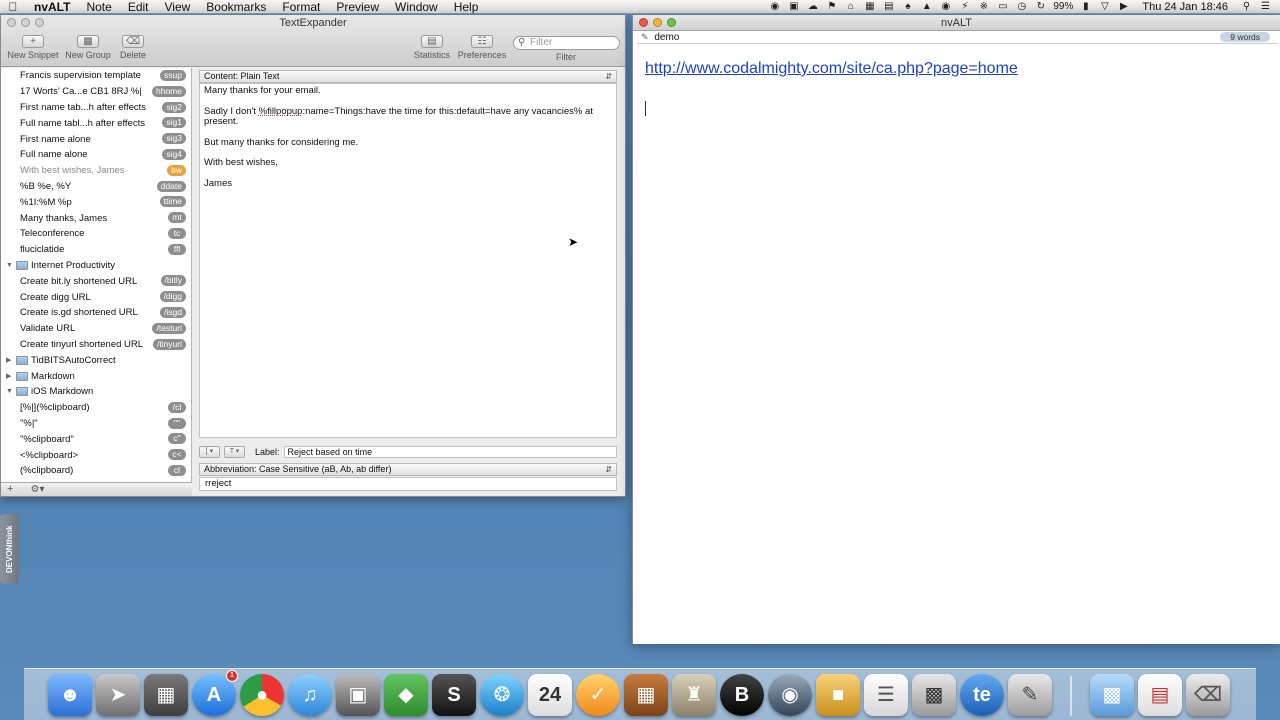 Image resolution: width=1280 pixels, height=720 pixels. I want to click on snippet-row: [%|](%clipboard) /cl, so click(96, 408).